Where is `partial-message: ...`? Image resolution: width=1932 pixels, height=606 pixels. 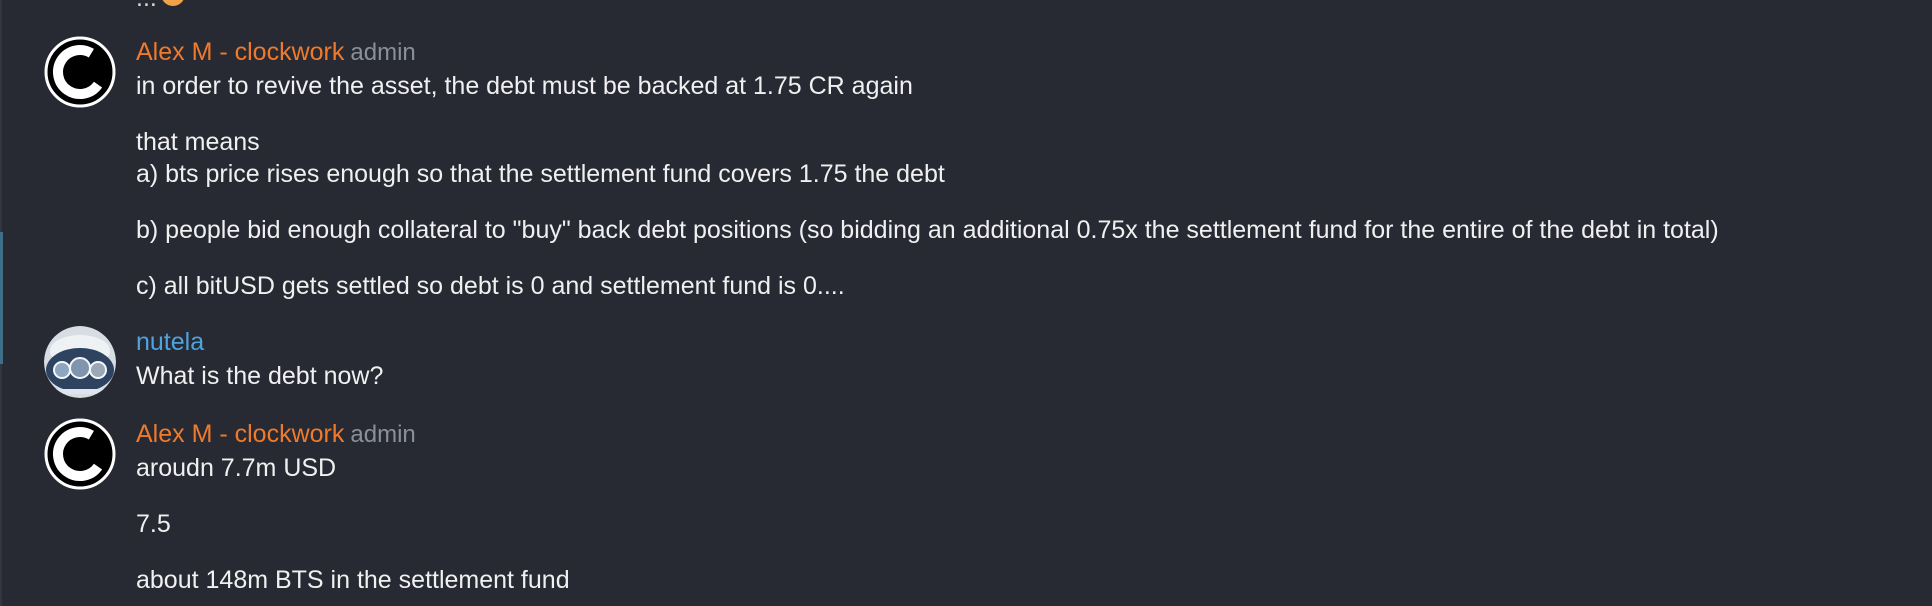 partial-message: ... is located at coordinates (160, 5).